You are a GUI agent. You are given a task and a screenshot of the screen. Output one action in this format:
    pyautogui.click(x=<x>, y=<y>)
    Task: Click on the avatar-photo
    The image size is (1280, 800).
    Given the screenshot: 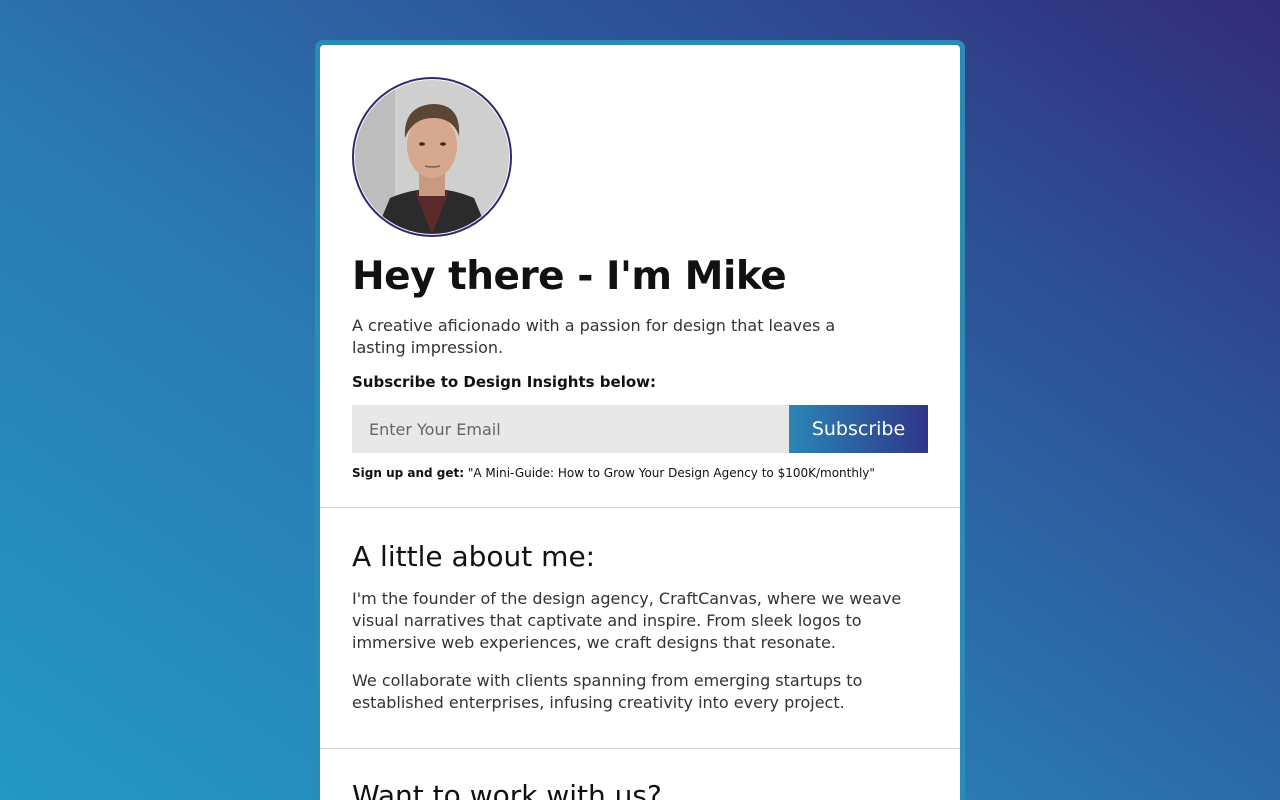 What is the action you would take?
    pyautogui.click(x=432, y=157)
    